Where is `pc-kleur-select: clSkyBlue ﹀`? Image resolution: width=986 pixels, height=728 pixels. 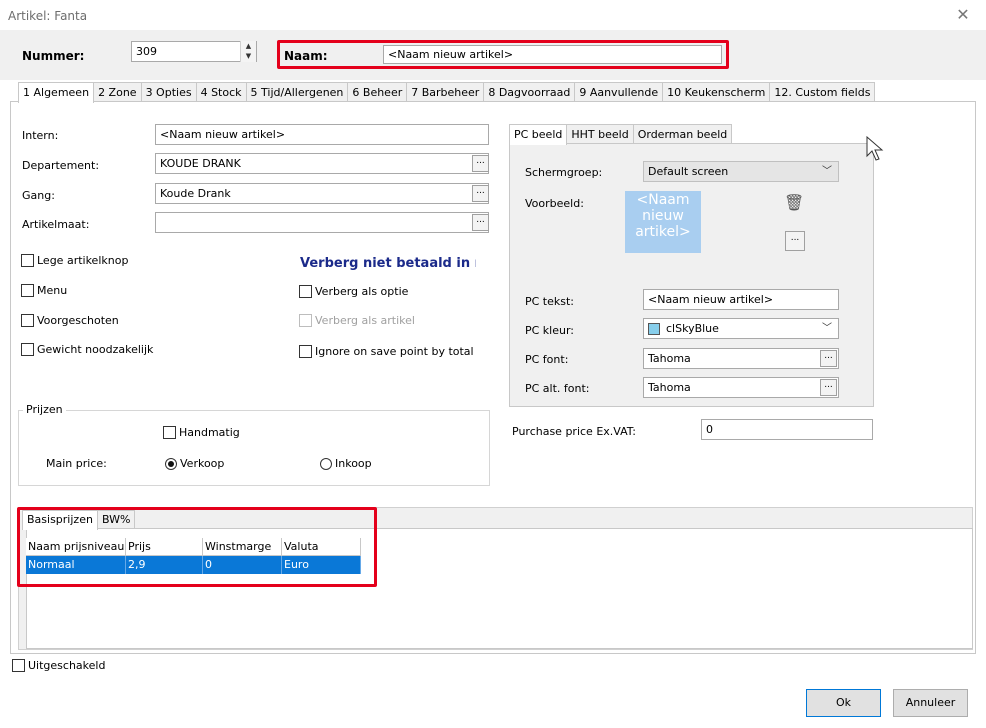 pc-kleur-select: clSkyBlue ﹀ is located at coordinates (741, 328).